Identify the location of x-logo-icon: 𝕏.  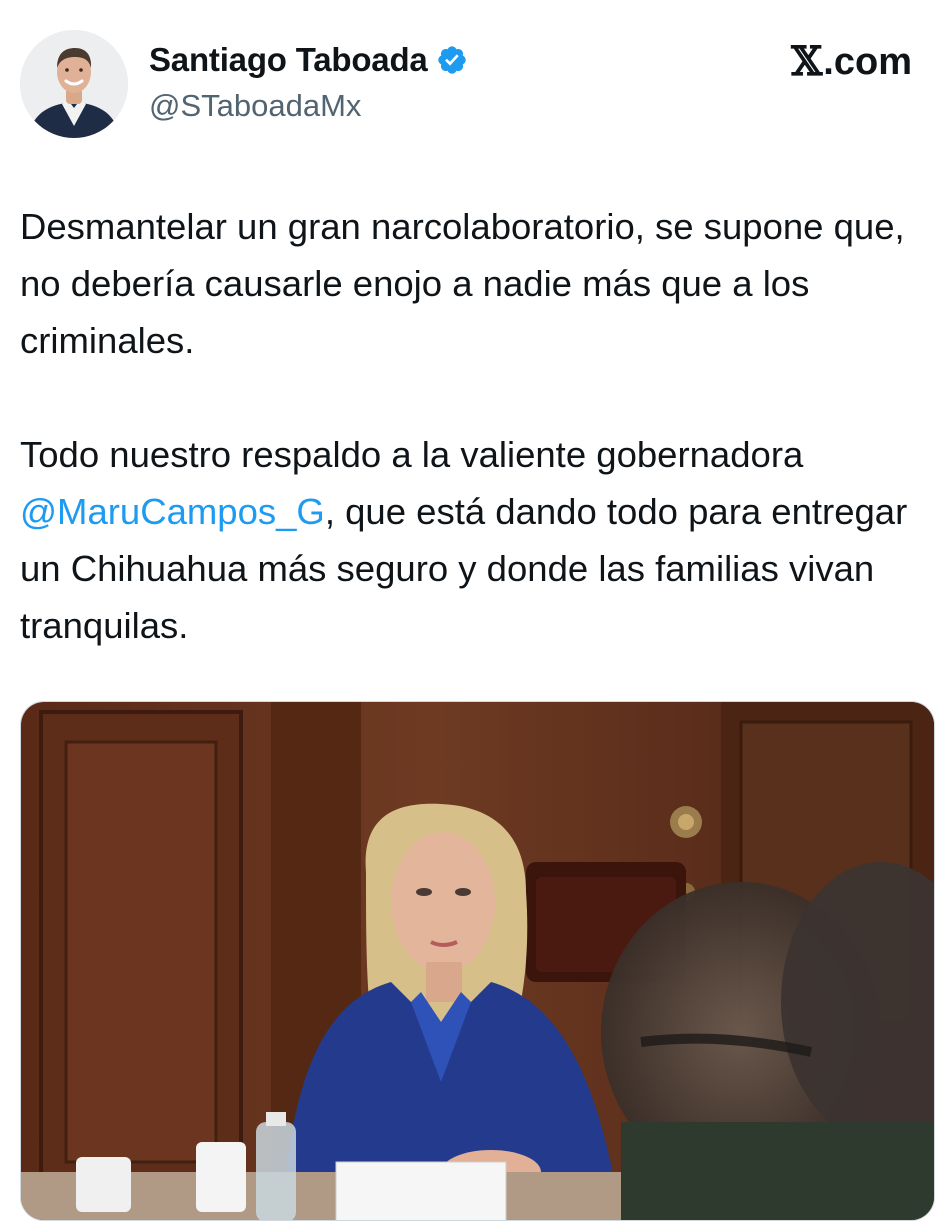
(807, 61).